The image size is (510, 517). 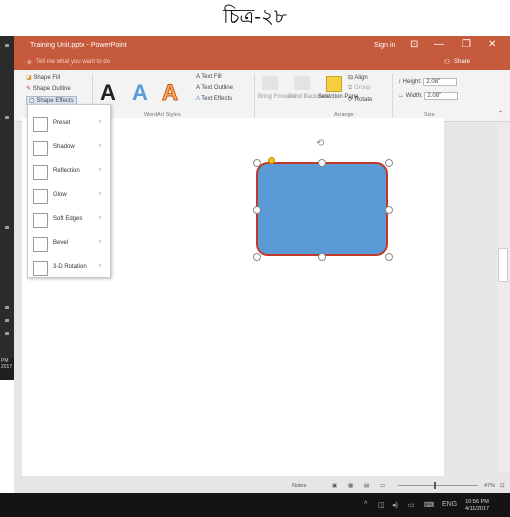 I want to click on fit-slide-icon: ⊡, so click(x=502, y=486).